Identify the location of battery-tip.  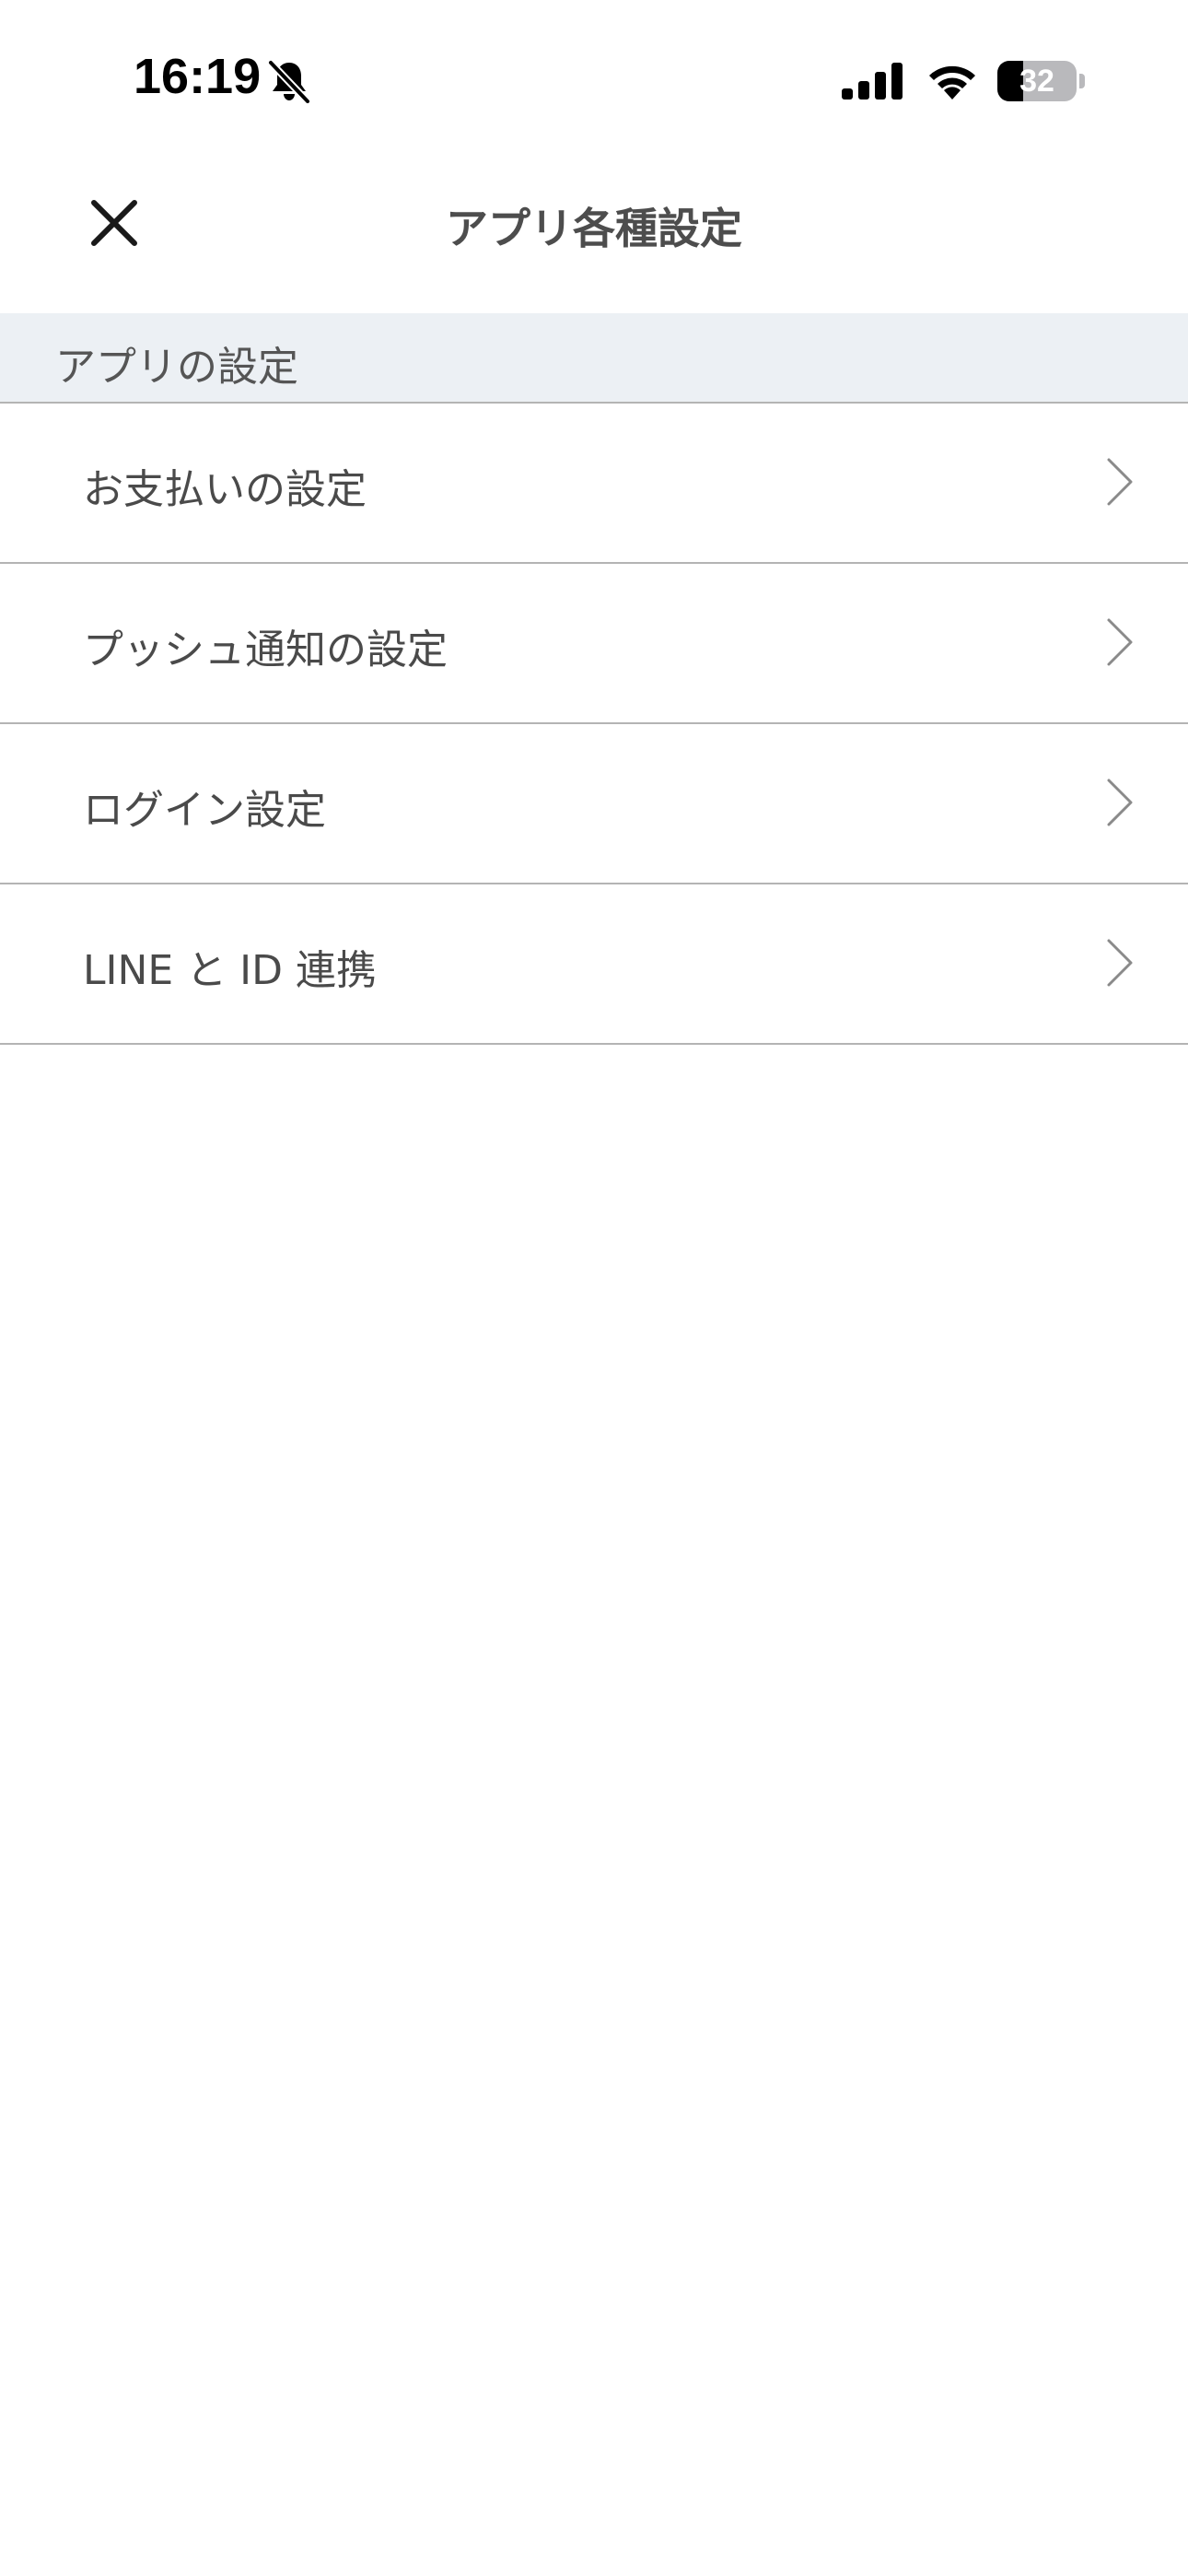
(1082, 81).